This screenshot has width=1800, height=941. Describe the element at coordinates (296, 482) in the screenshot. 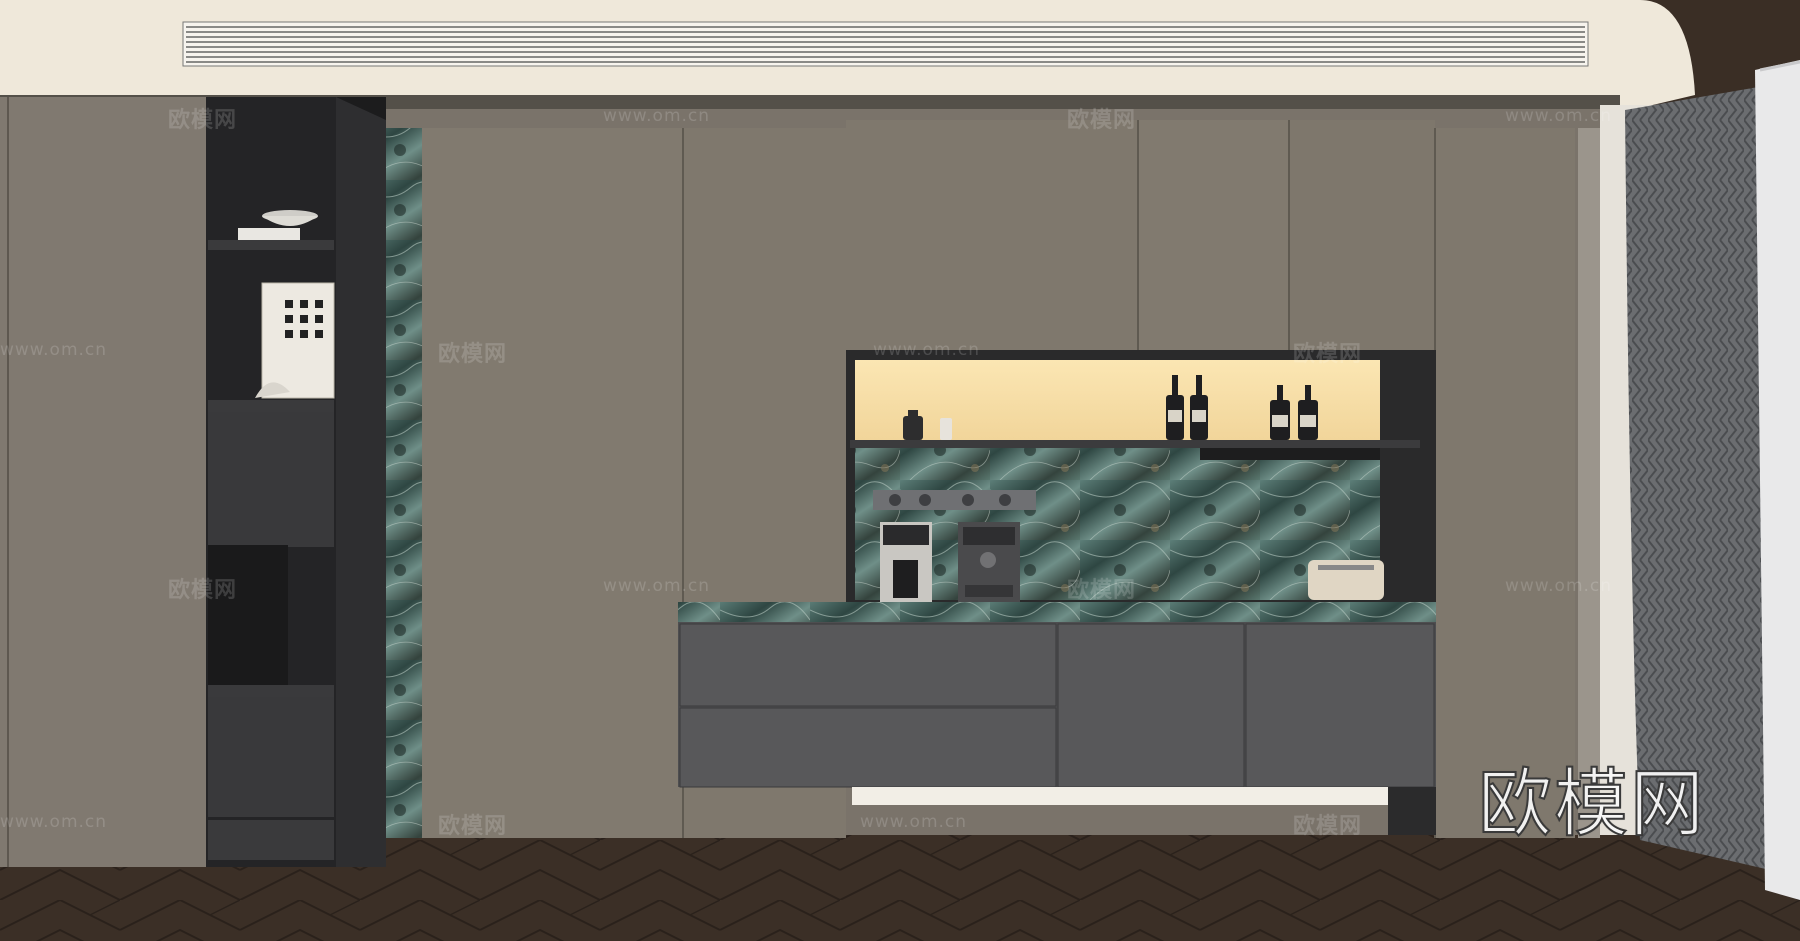

I see `open-shelf-cabinet` at that location.